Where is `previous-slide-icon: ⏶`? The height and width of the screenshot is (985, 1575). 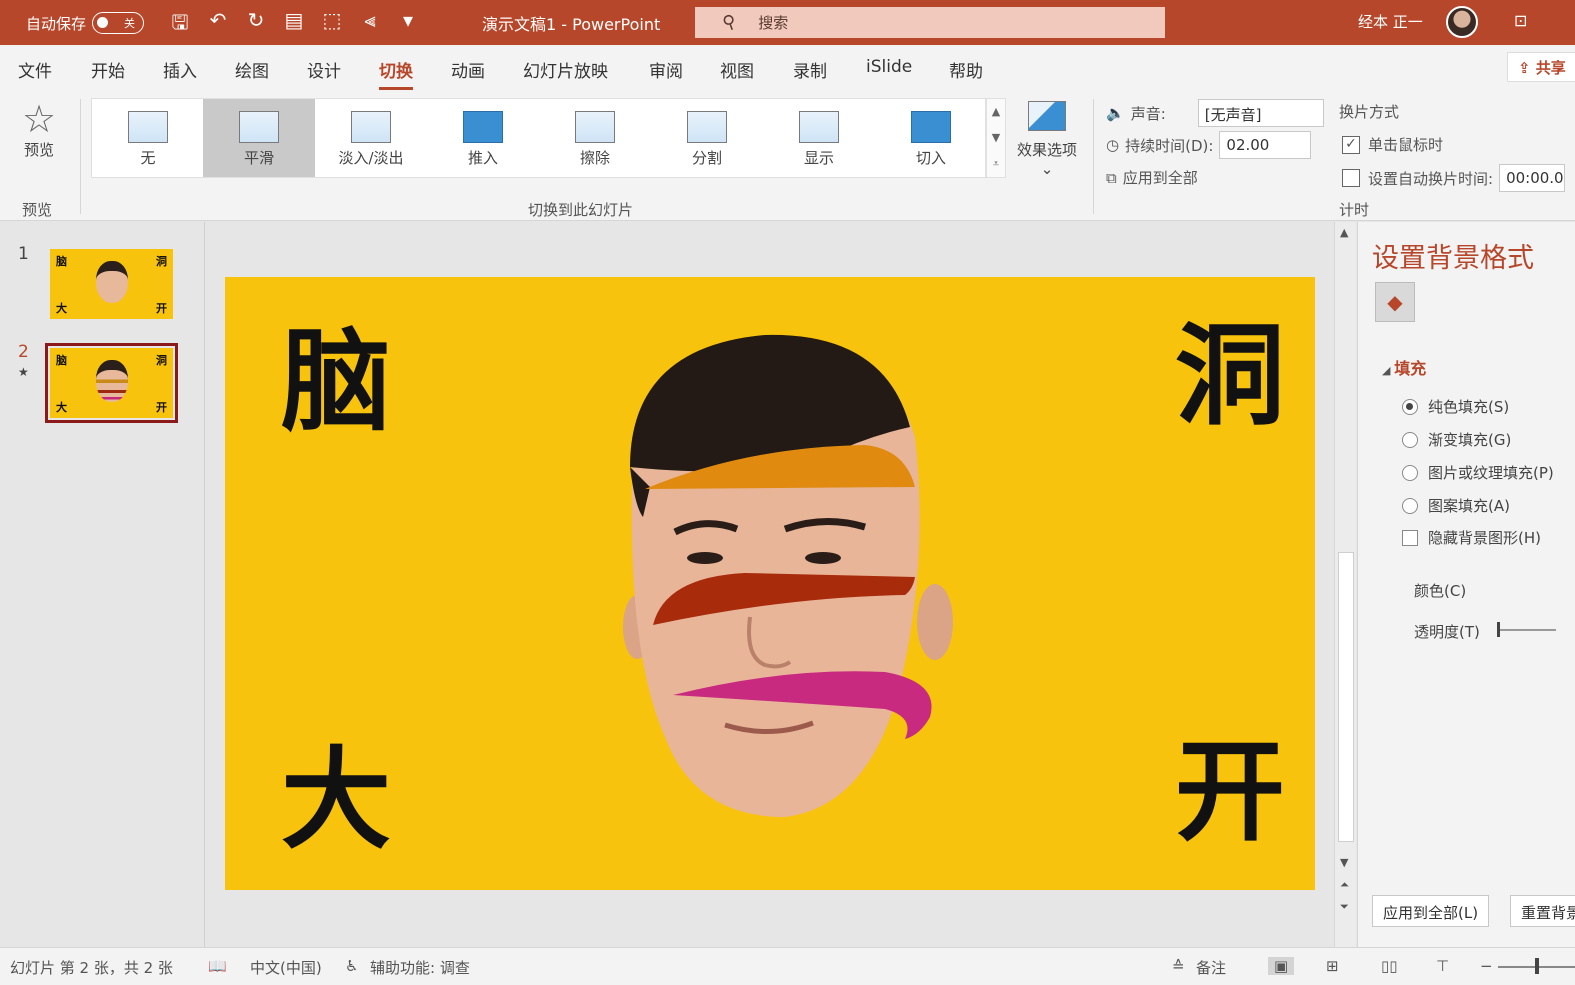 previous-slide-icon: ⏶ is located at coordinates (1344, 885).